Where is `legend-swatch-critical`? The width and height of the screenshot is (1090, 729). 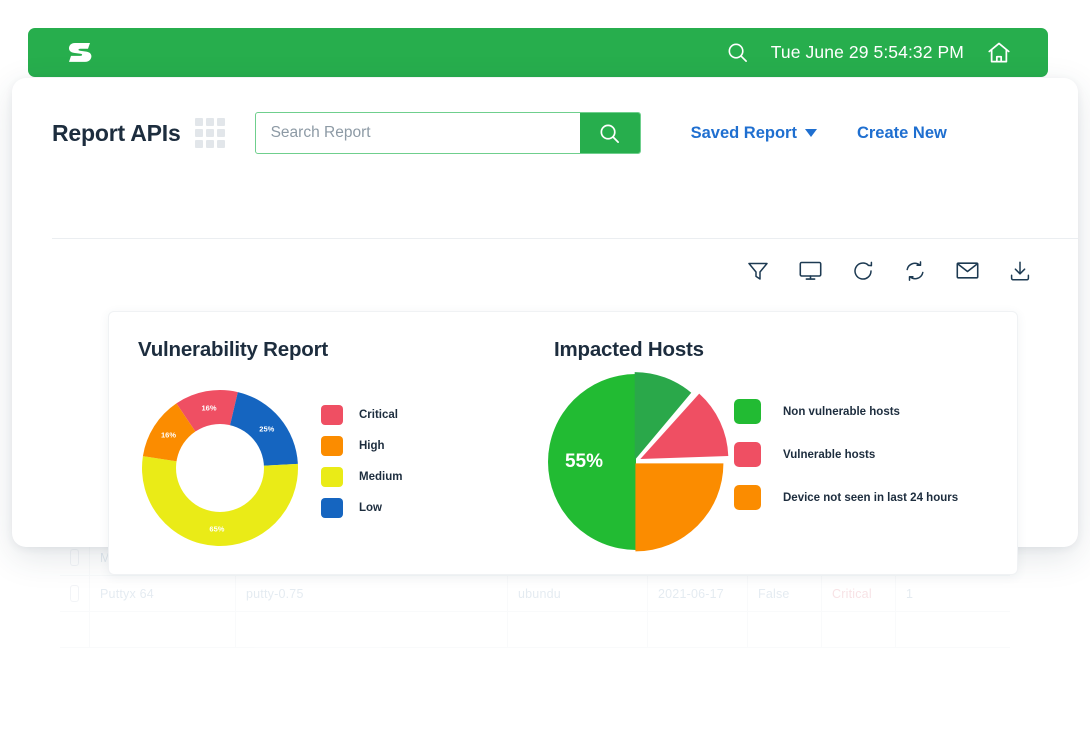 legend-swatch-critical is located at coordinates (332, 415).